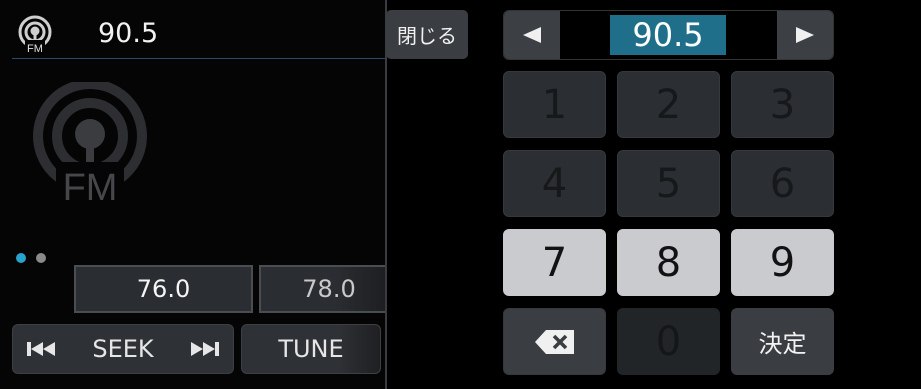 The height and width of the screenshot is (389, 921). What do you see at coordinates (204, 349) in the screenshot?
I see `seek-forward-icon` at bounding box center [204, 349].